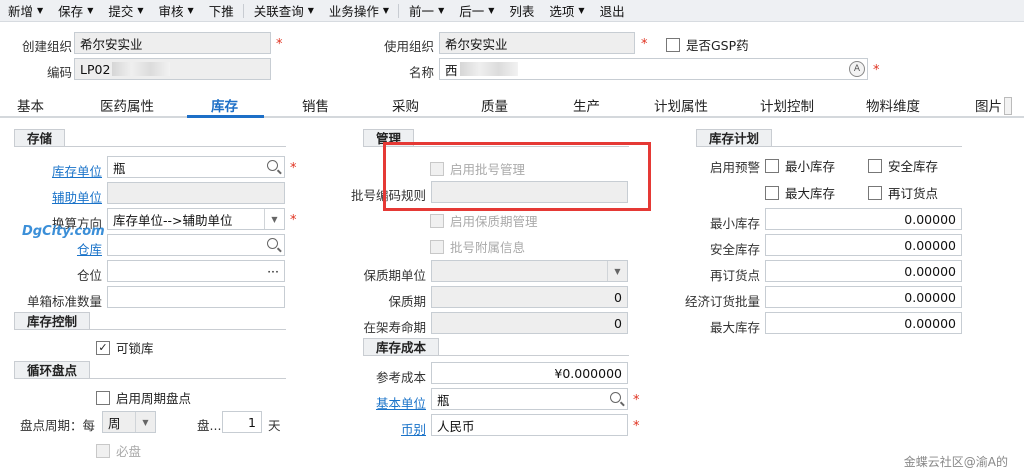  I want to click on tab-medical: 医药属性, so click(127, 105).